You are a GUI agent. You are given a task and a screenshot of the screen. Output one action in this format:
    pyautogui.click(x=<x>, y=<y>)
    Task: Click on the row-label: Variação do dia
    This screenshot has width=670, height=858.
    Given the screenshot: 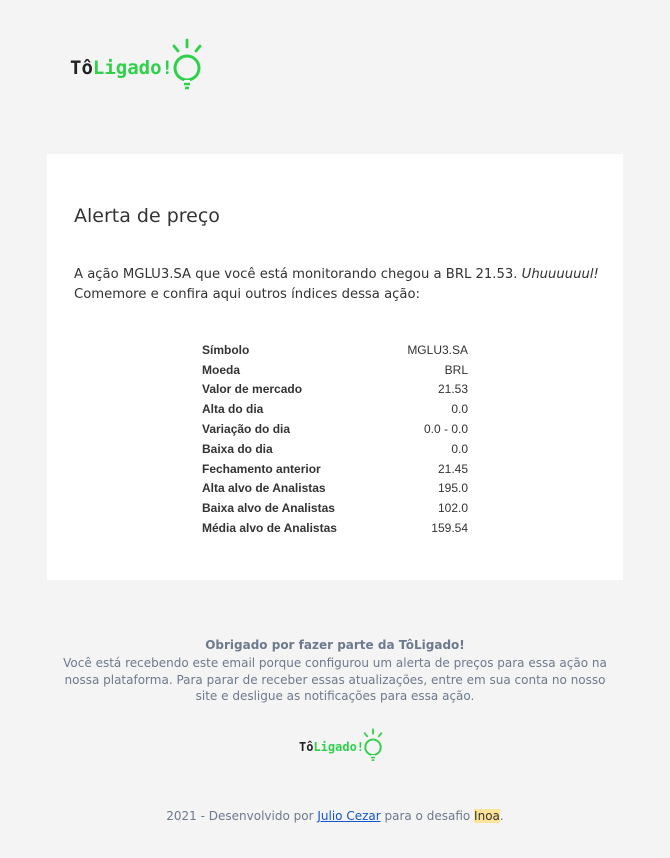 What is the action you would take?
    pyautogui.click(x=246, y=429)
    